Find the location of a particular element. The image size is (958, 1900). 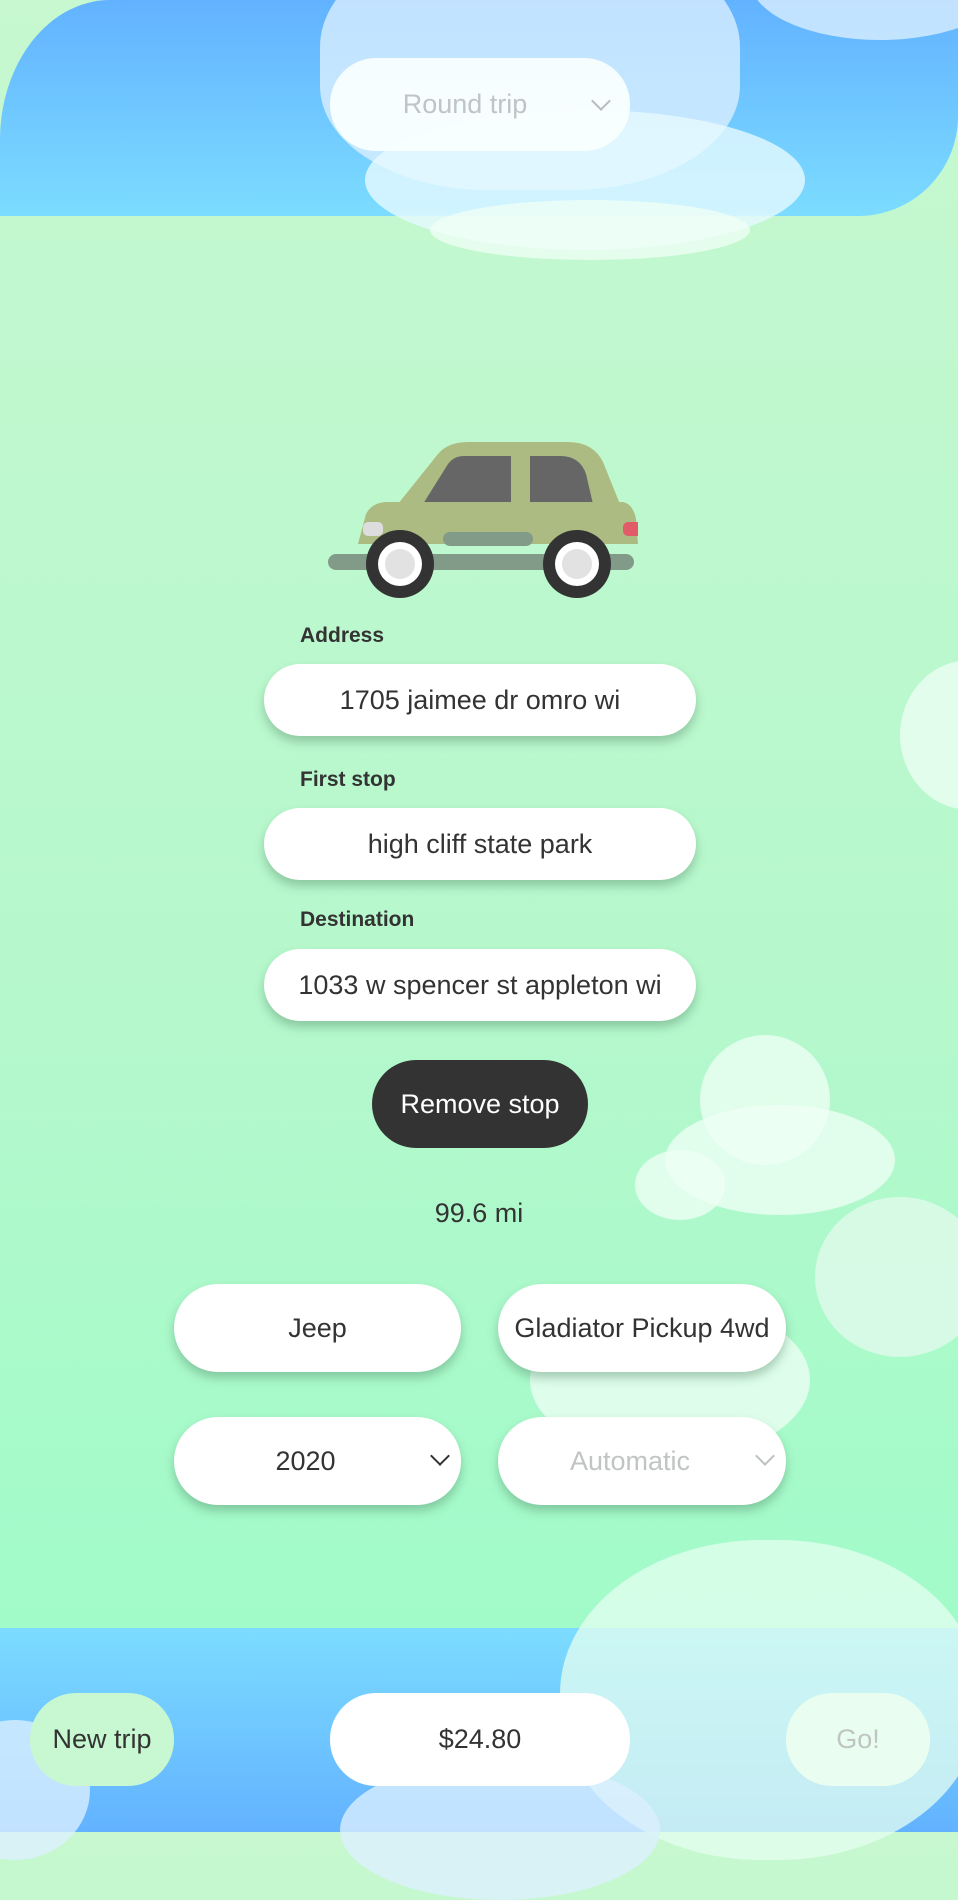

vehicle-model-input: Gladiator Pickup 4wd is located at coordinates (642, 1328).